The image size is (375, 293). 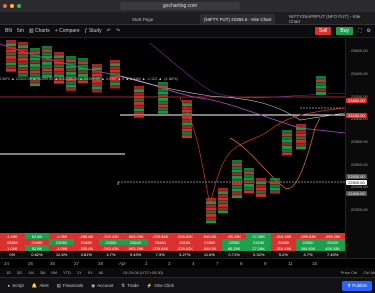 What do you see at coordinates (40, 286) in the screenshot?
I see `bottom-menu-alert: 🔔 Alert` at bounding box center [40, 286].